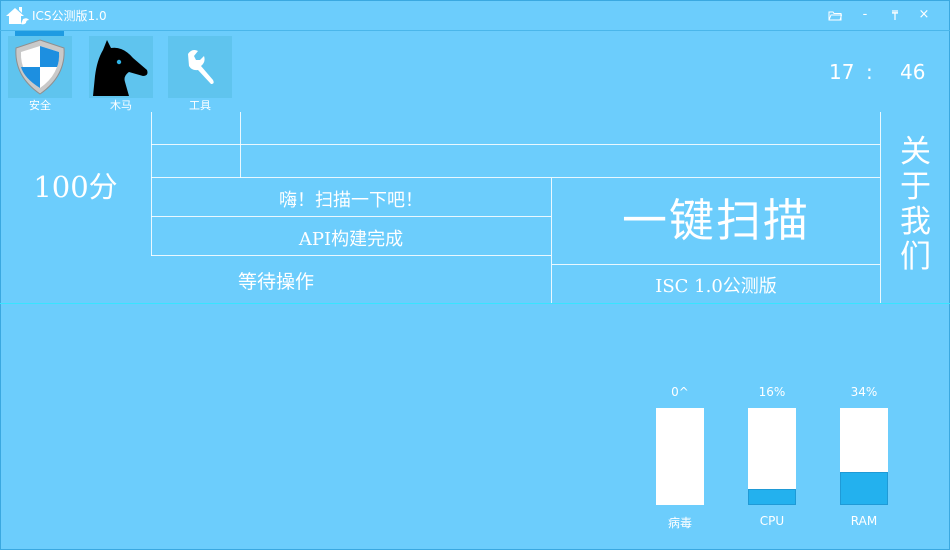 This screenshot has height=550, width=950. I want to click on tab-security, so click(40, 67).